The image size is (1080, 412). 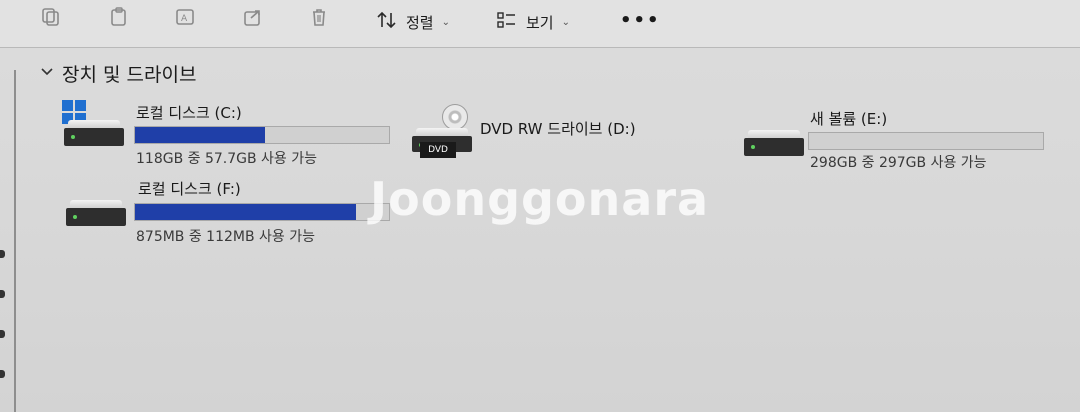 What do you see at coordinates (387, 22) in the screenshot?
I see `sort-icon` at bounding box center [387, 22].